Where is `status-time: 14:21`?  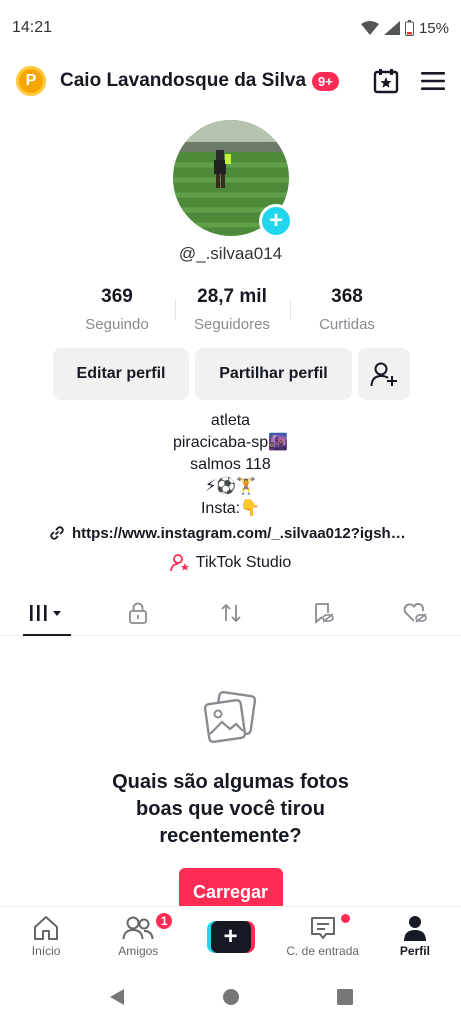 status-time: 14:21 is located at coordinates (32, 27).